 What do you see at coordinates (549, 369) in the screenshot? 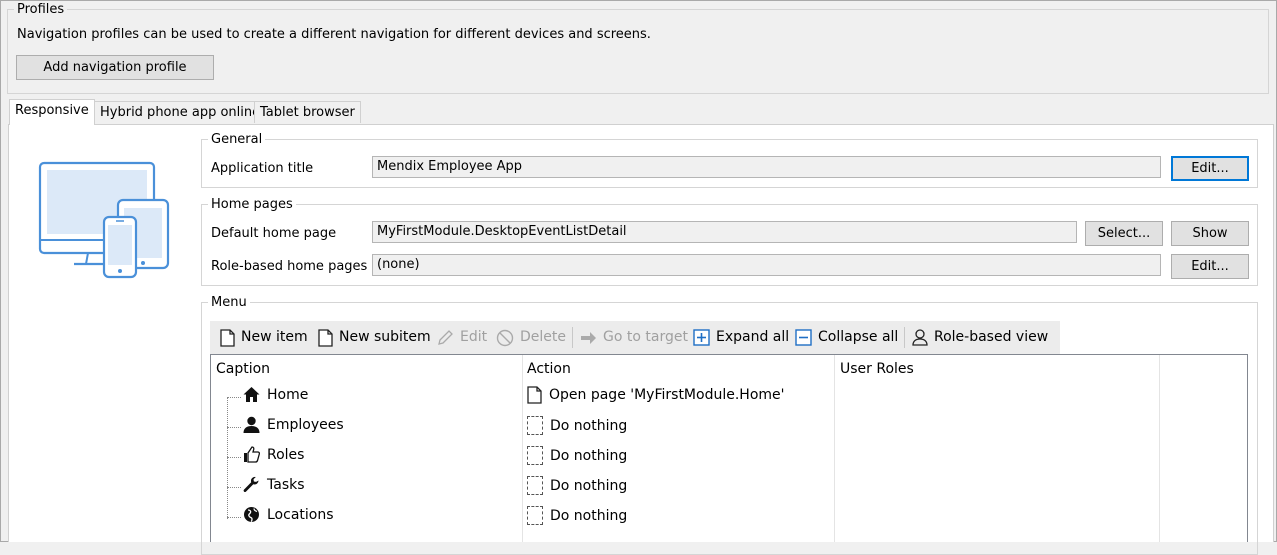
I see `action-column-header: Action` at bounding box center [549, 369].